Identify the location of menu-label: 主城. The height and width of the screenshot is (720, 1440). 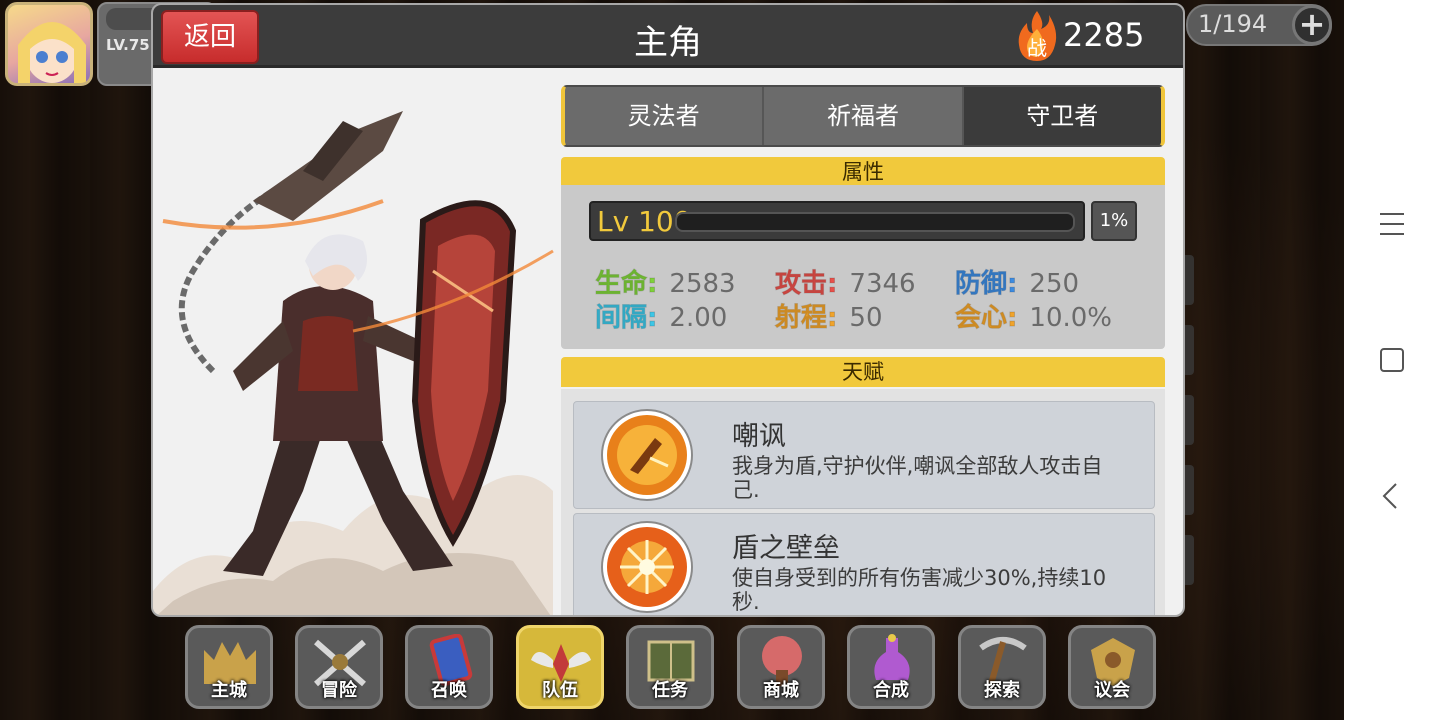
(229, 690).